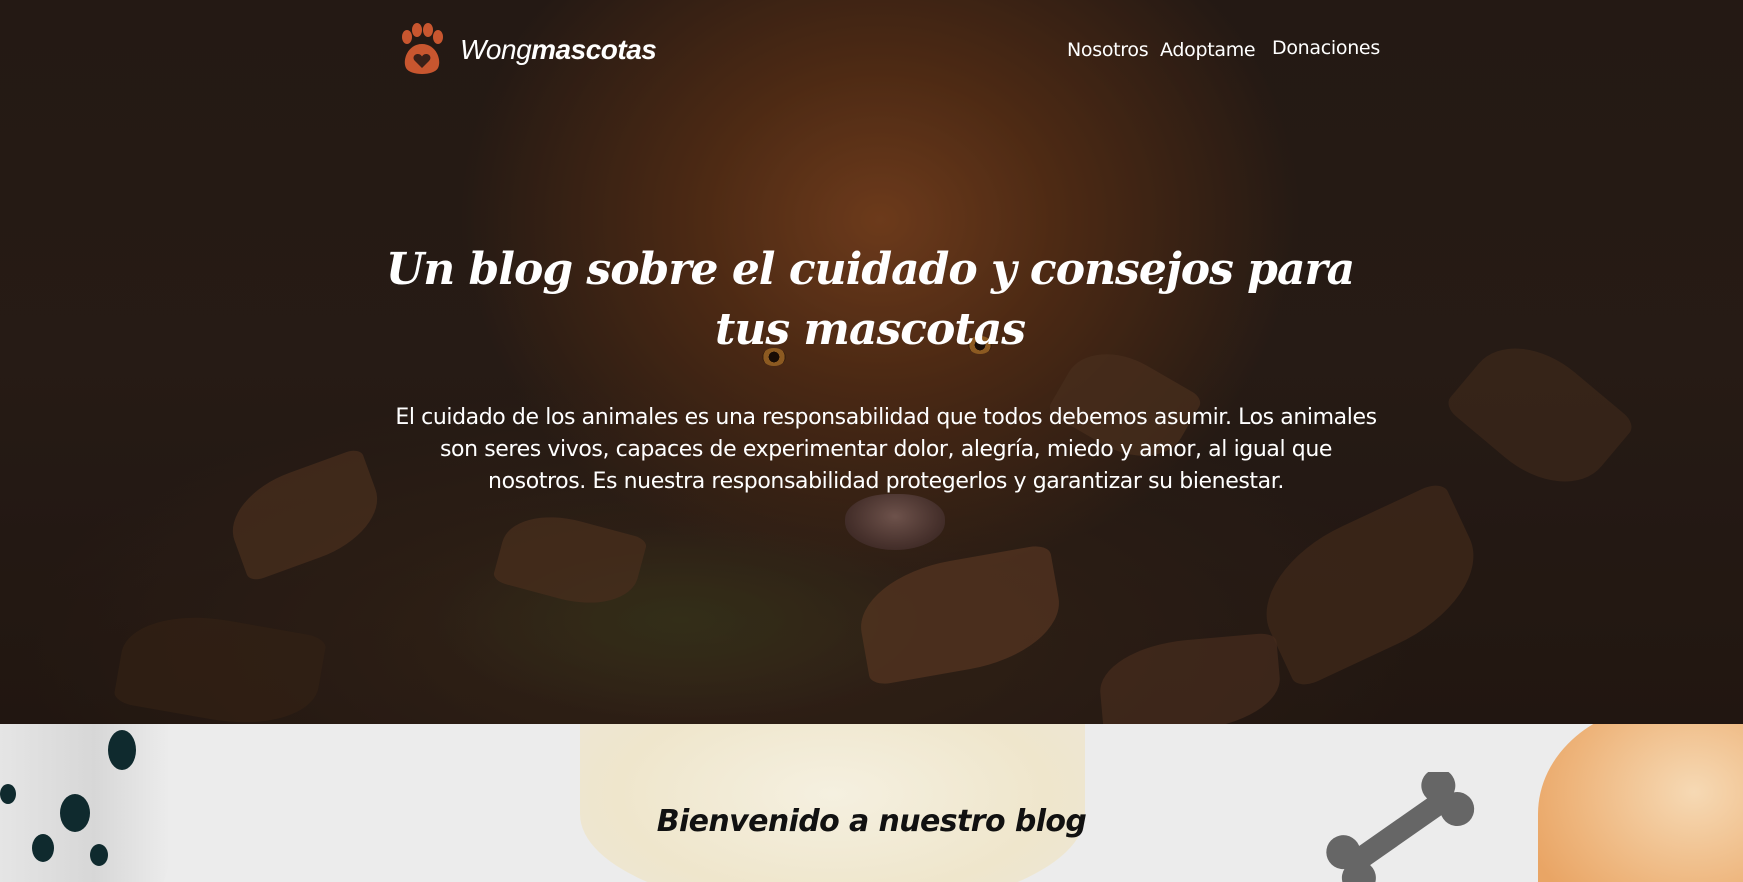 This screenshot has height=882, width=1743. I want to click on welcome-heading: Bienvenido a nuestro blog, so click(871, 821).